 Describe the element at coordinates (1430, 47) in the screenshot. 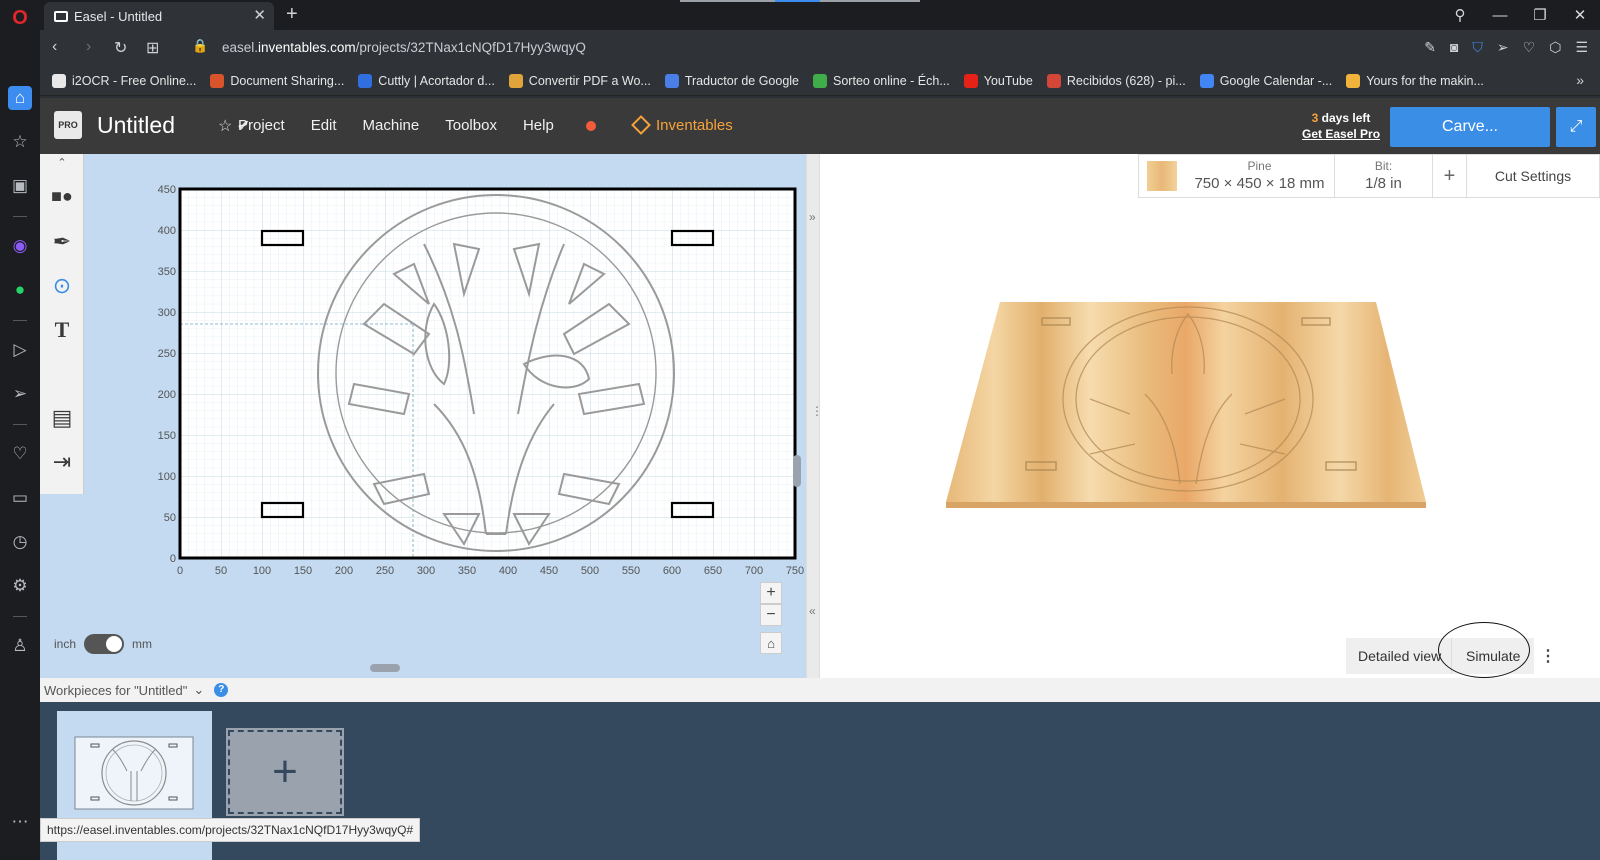

I see `edit-page-icon: ✎` at that location.